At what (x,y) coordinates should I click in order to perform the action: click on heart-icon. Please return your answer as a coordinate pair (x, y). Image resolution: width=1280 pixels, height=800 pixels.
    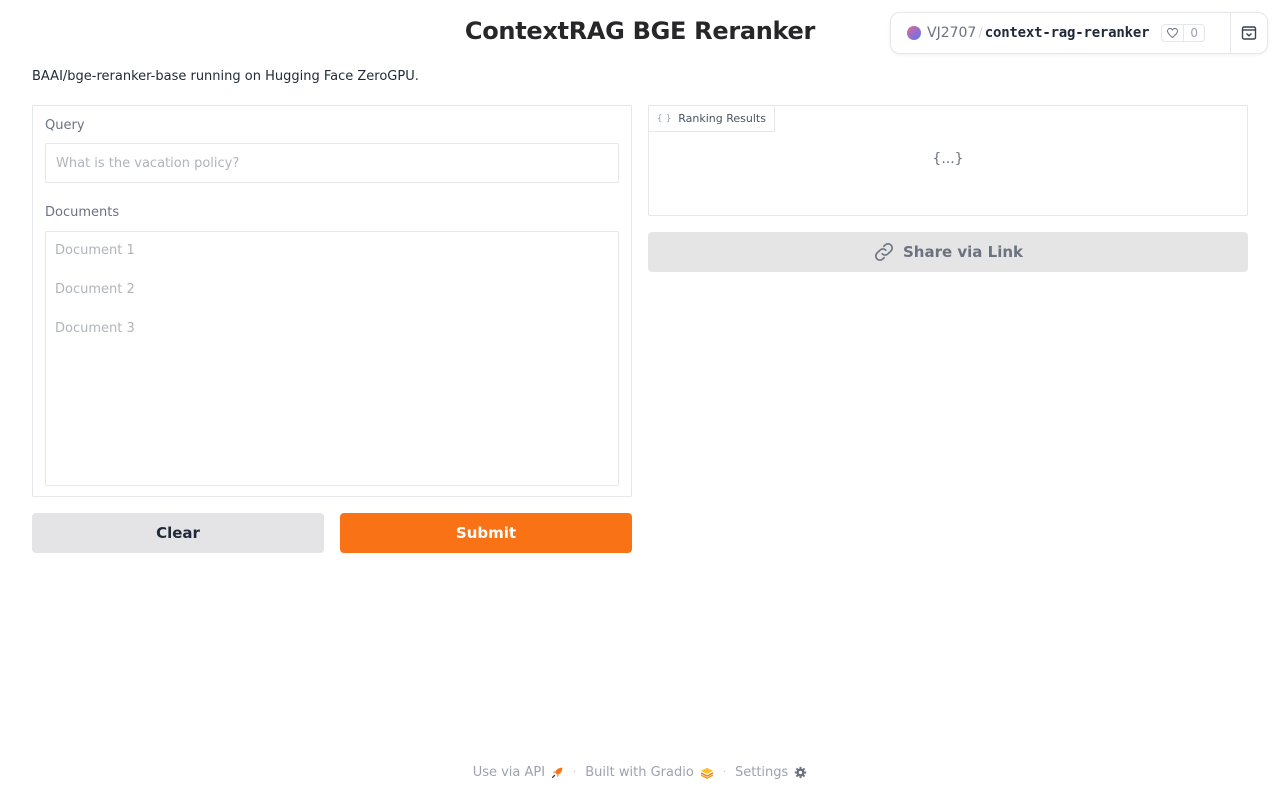
    Looking at the image, I should click on (1173, 33).